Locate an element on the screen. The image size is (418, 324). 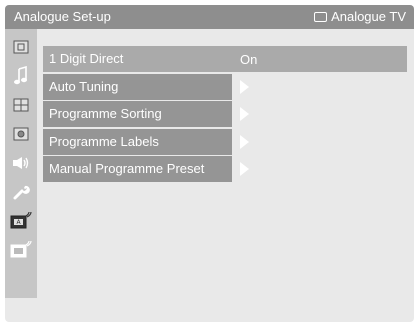
source-label: Analogue TV is located at coordinates (368, 16).